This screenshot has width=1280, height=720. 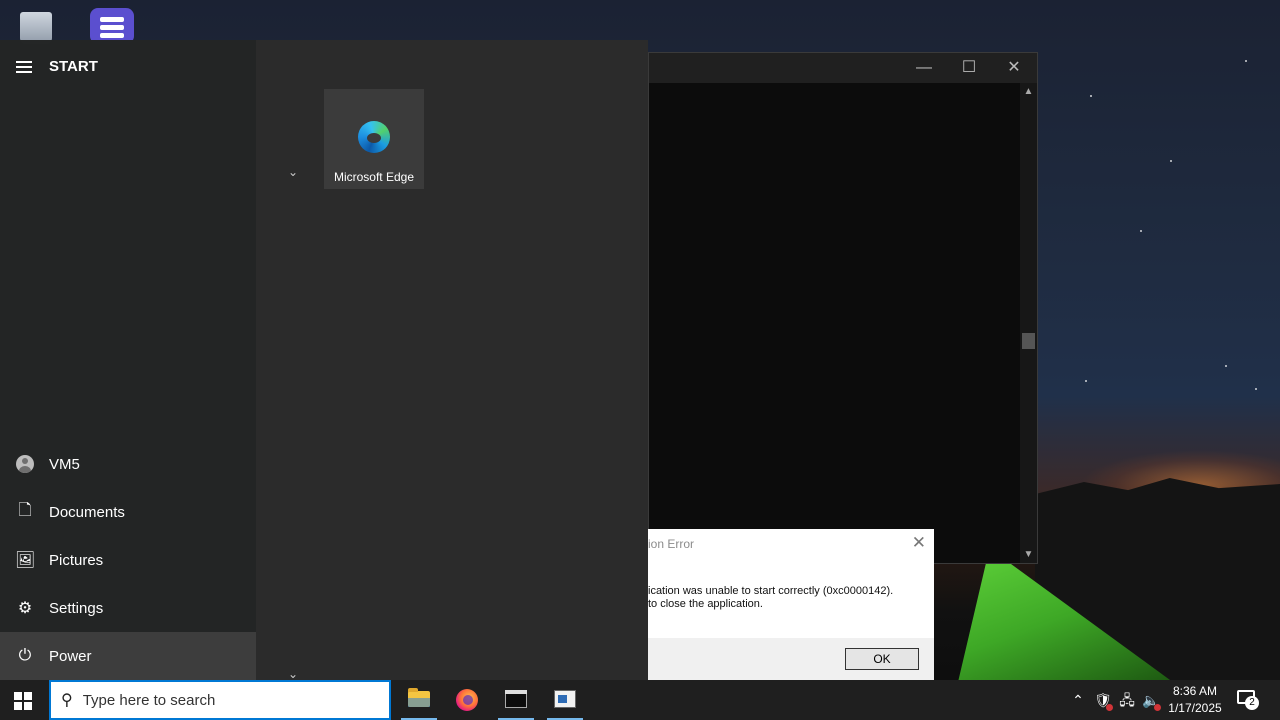 I want to click on scroll-down-arrow-icon: ▼, so click(x=1028, y=554).